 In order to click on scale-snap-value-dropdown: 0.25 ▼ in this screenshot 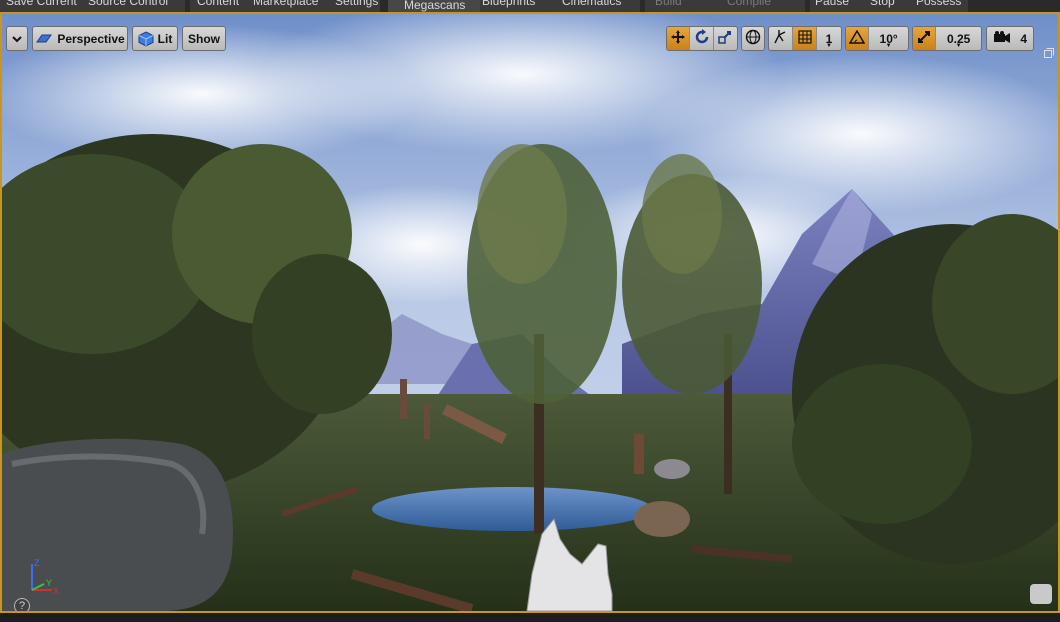, I will do `click(958, 38)`.